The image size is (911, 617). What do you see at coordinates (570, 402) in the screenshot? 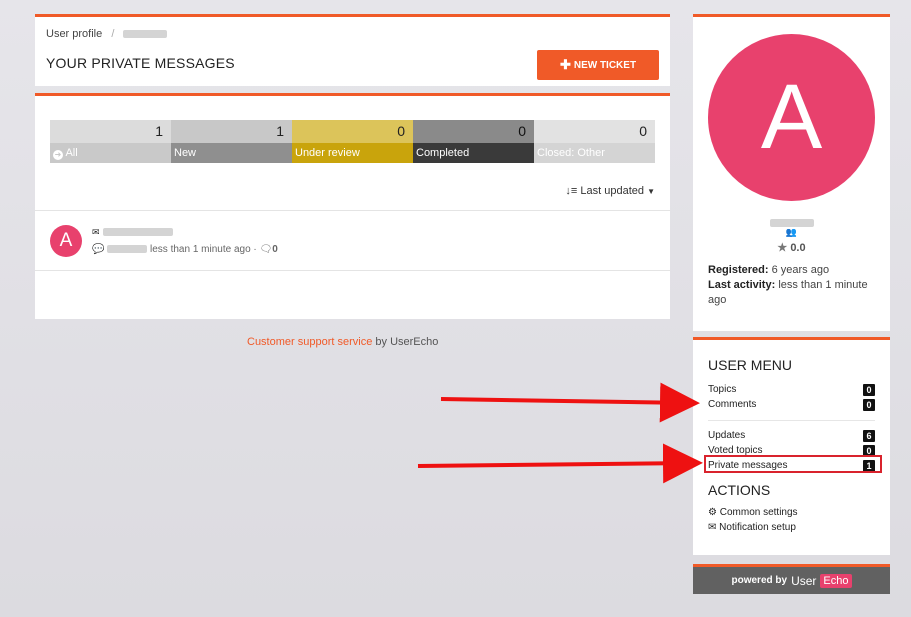
I see `annotation-arrow-comments` at bounding box center [570, 402].